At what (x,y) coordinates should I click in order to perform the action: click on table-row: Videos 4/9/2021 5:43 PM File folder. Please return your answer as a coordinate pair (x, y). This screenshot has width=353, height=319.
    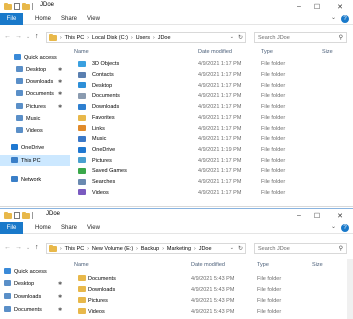
    Looking at the image, I should click on (213, 311).